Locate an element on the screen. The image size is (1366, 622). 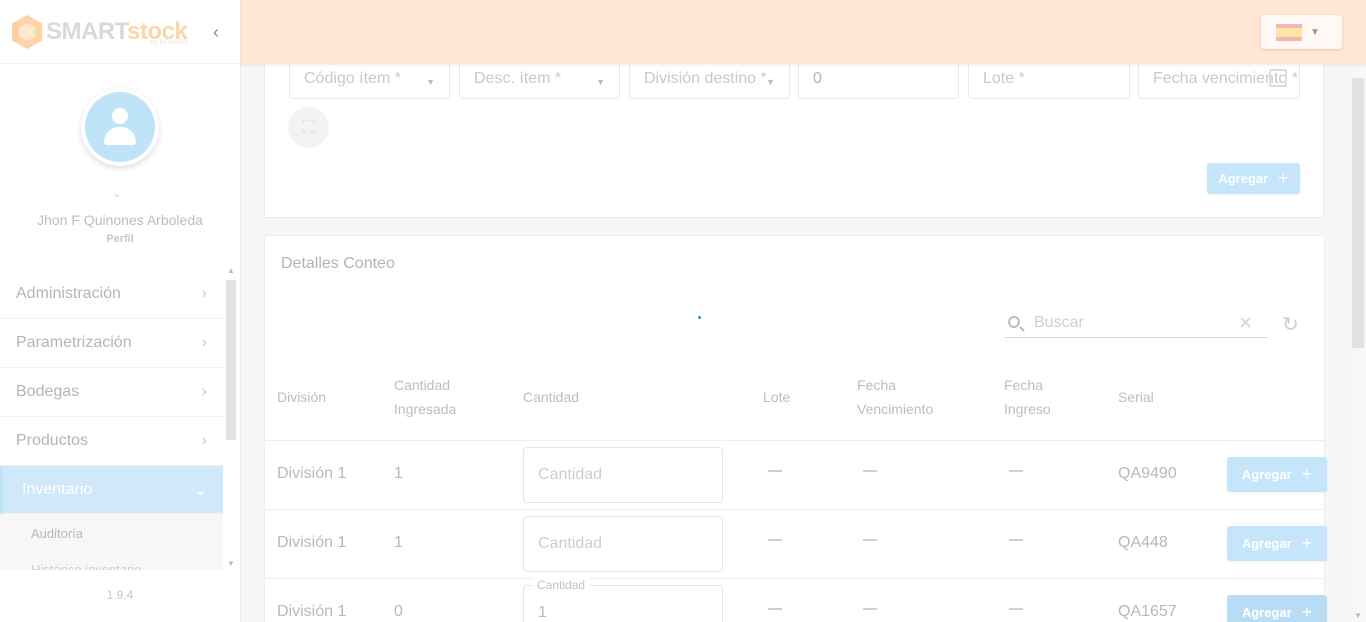
field-value: 0 is located at coordinates (817, 78).